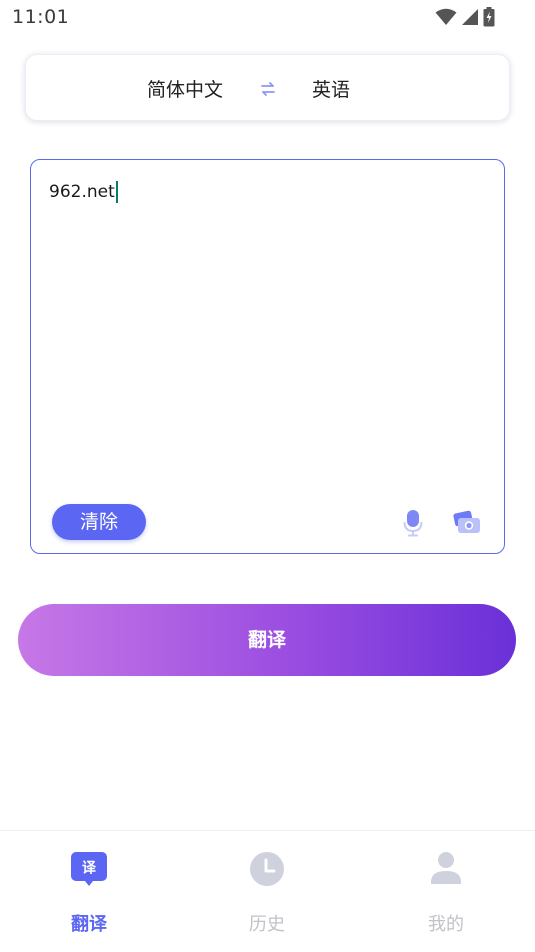  I want to click on nav-item-profile: 我的, so click(446, 891).